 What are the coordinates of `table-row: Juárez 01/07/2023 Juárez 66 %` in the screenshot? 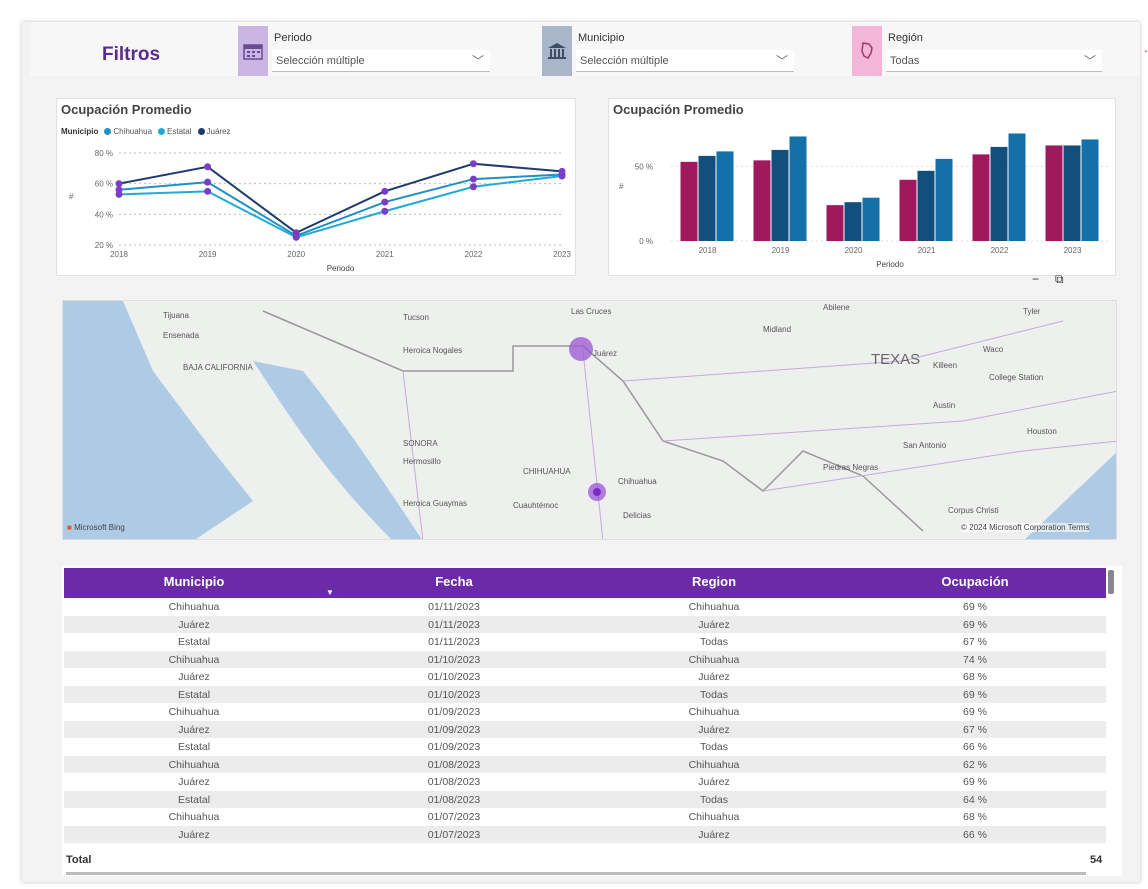 It's located at (585, 834).